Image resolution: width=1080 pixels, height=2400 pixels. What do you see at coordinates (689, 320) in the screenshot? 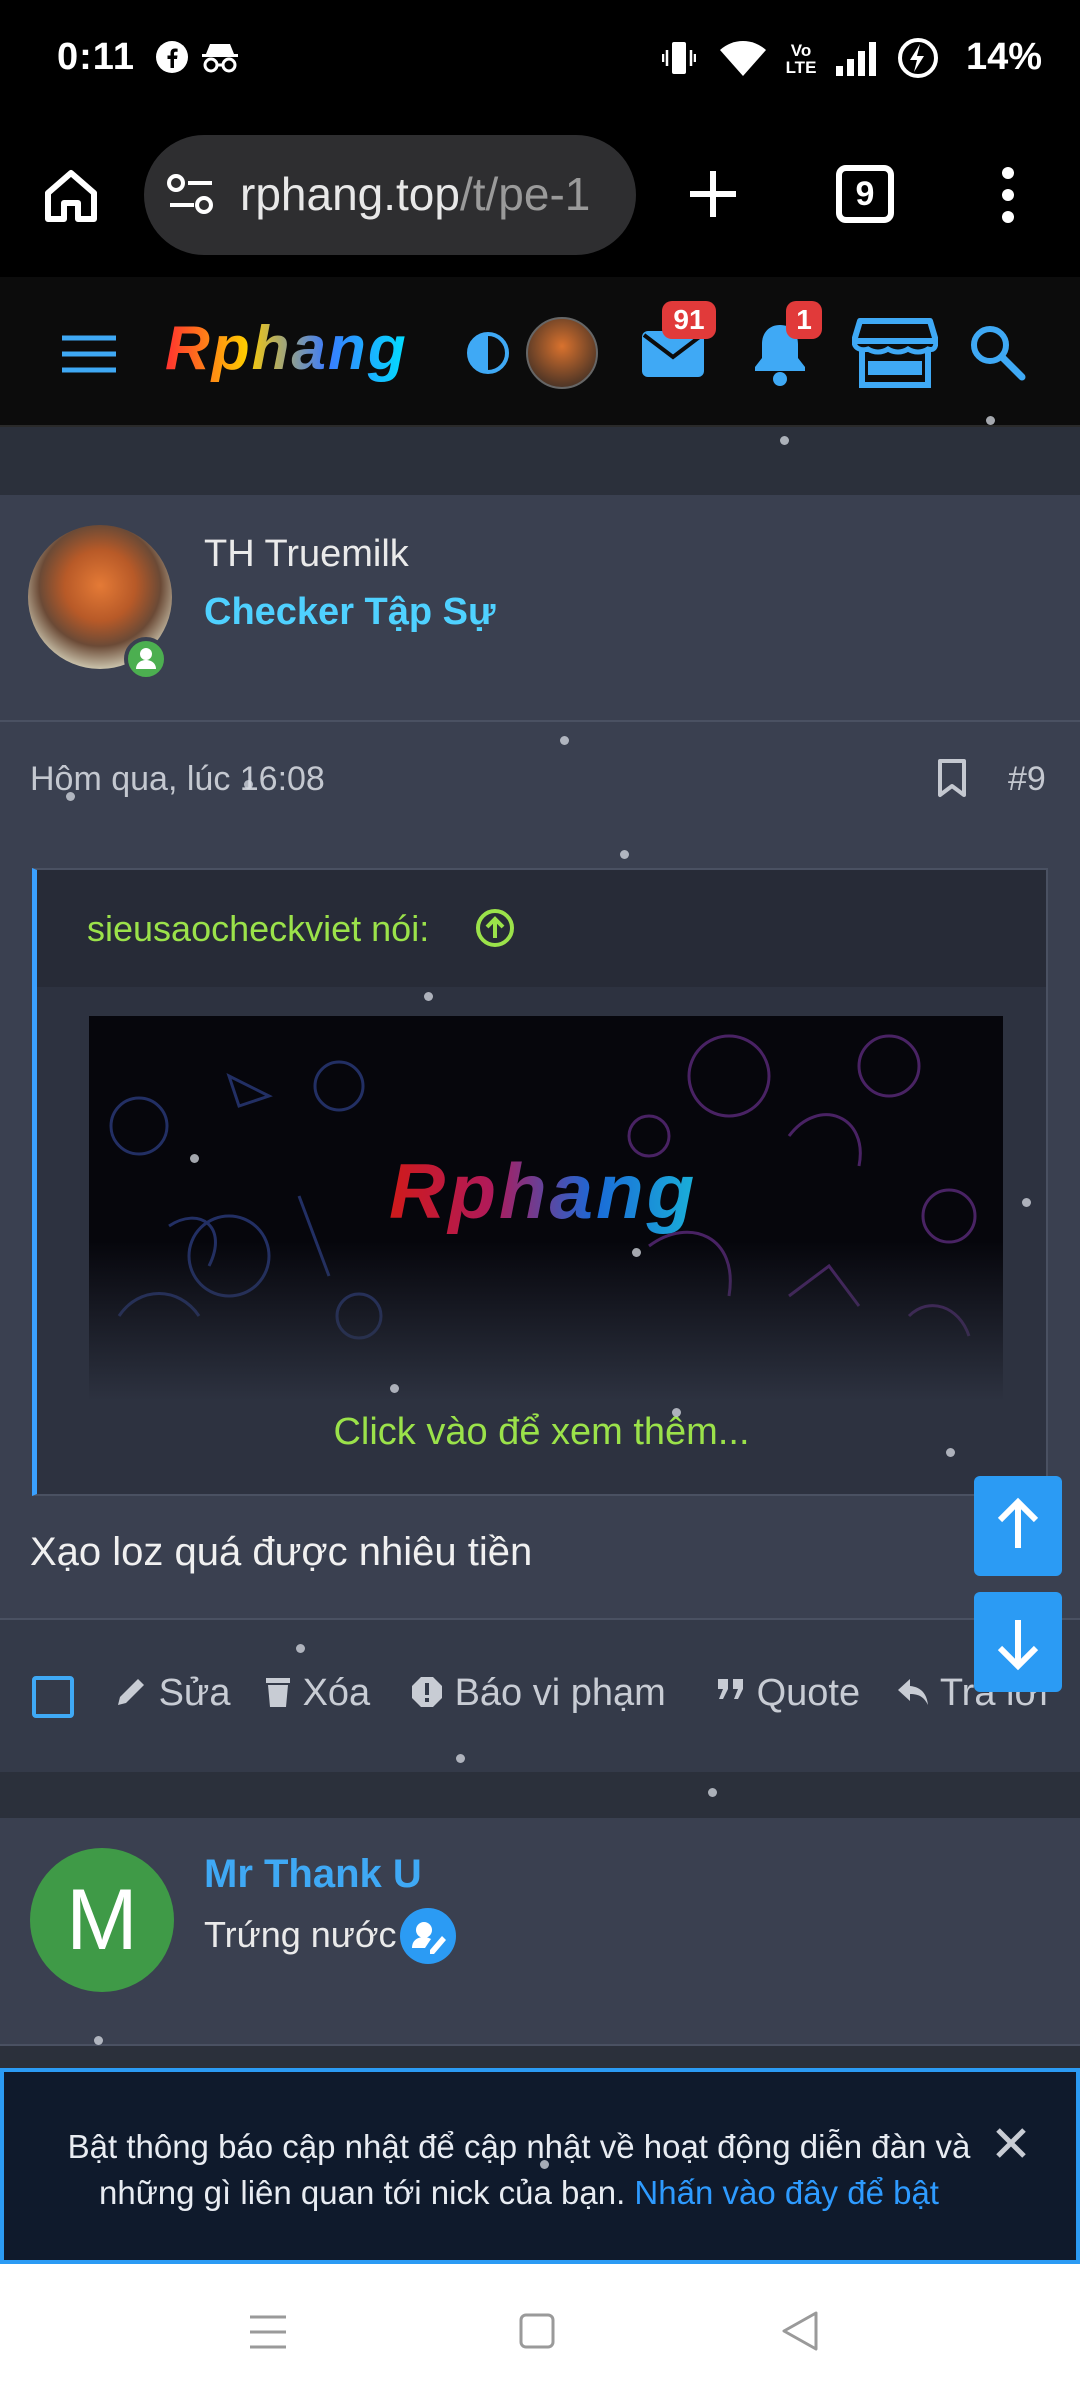
I see `messages-badge: 91` at bounding box center [689, 320].